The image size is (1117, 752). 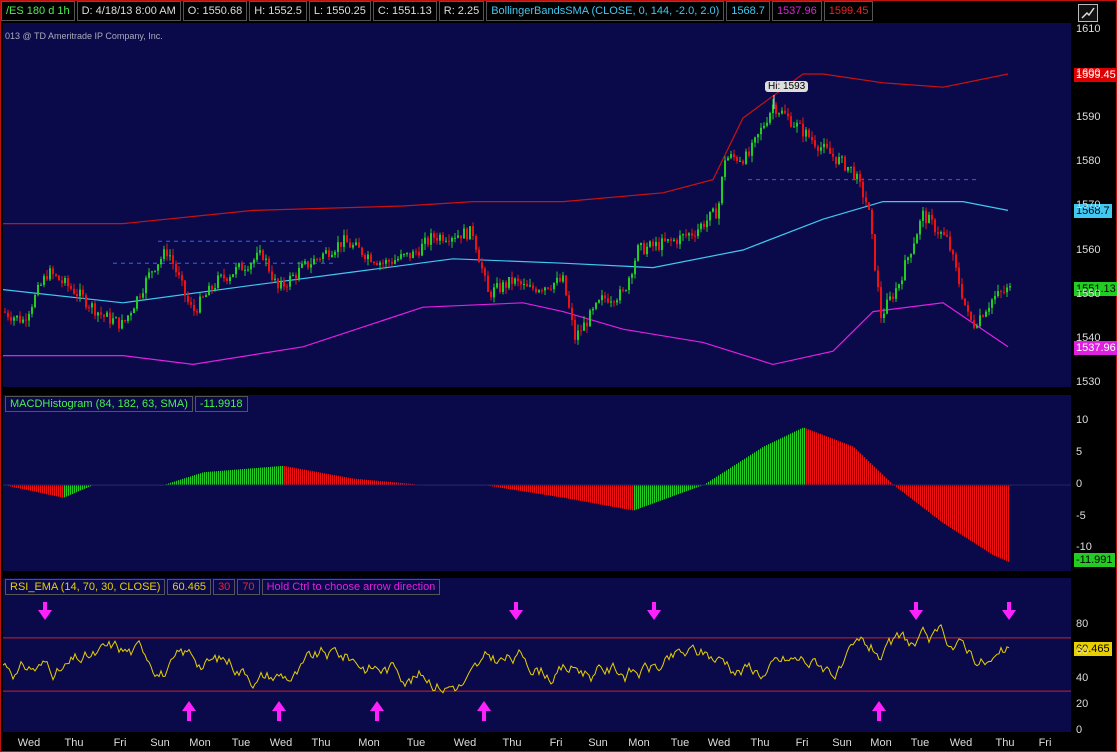 What do you see at coordinates (38, 11) in the screenshot?
I see `symbol-label: /ES 180 d 1h` at bounding box center [38, 11].